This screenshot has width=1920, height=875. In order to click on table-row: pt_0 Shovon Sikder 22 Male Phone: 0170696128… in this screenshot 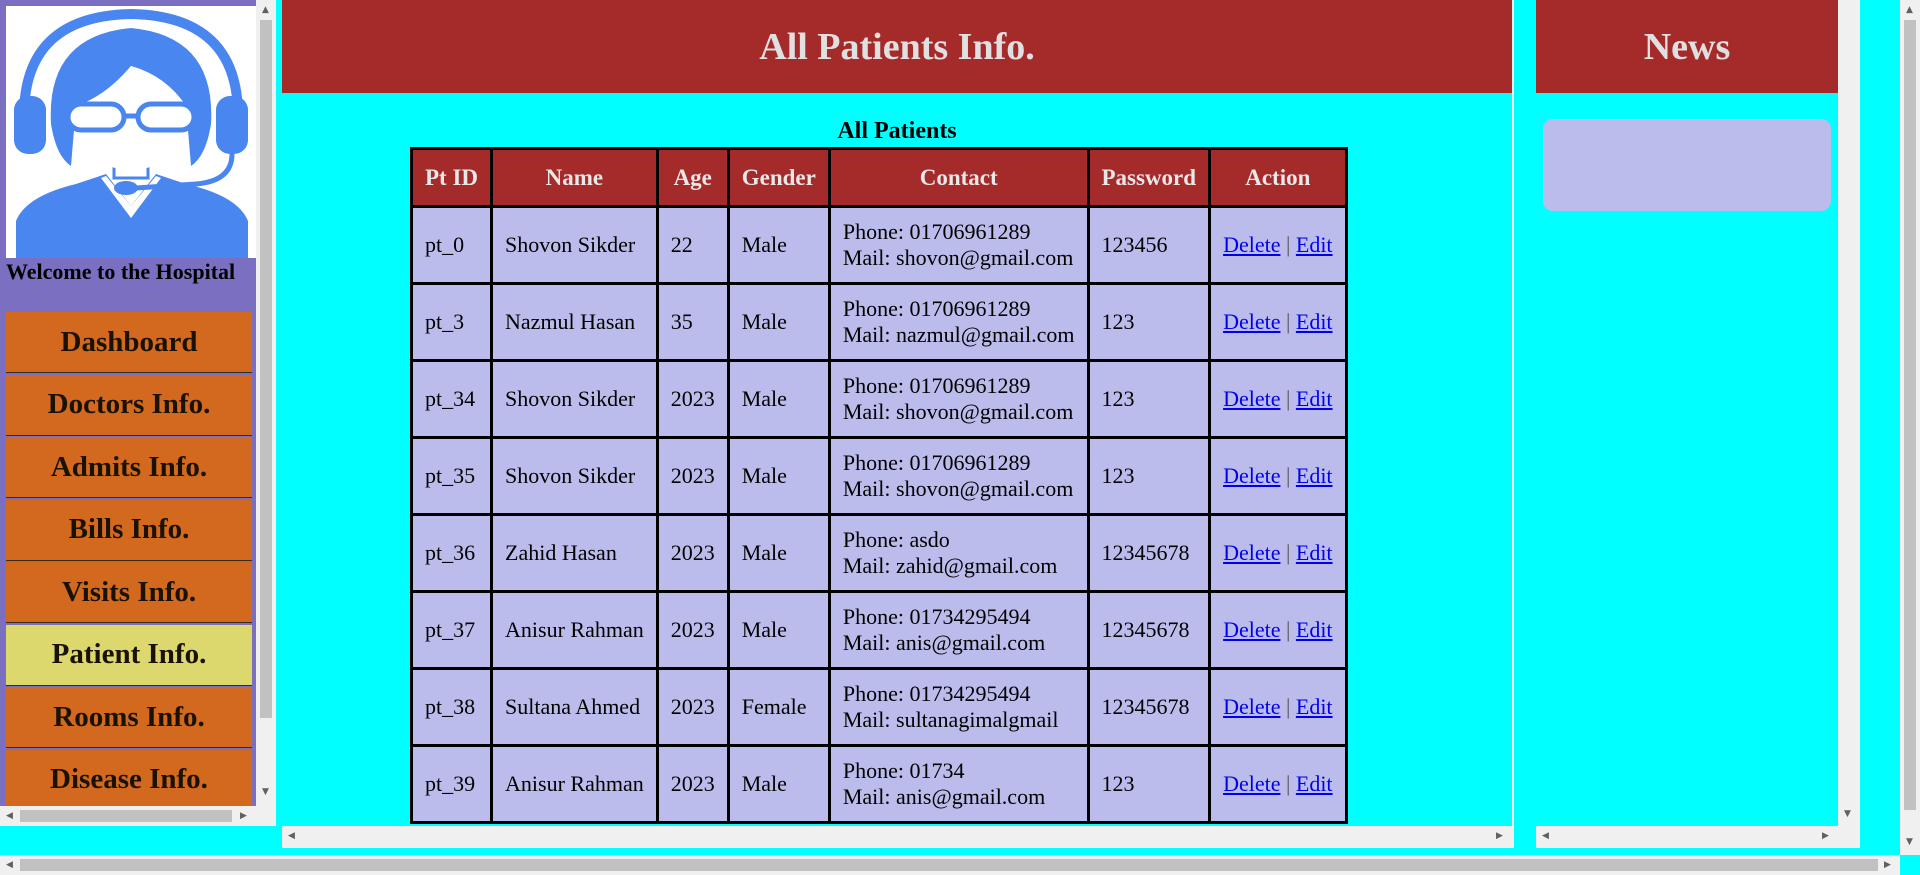, I will do `click(878, 245)`.